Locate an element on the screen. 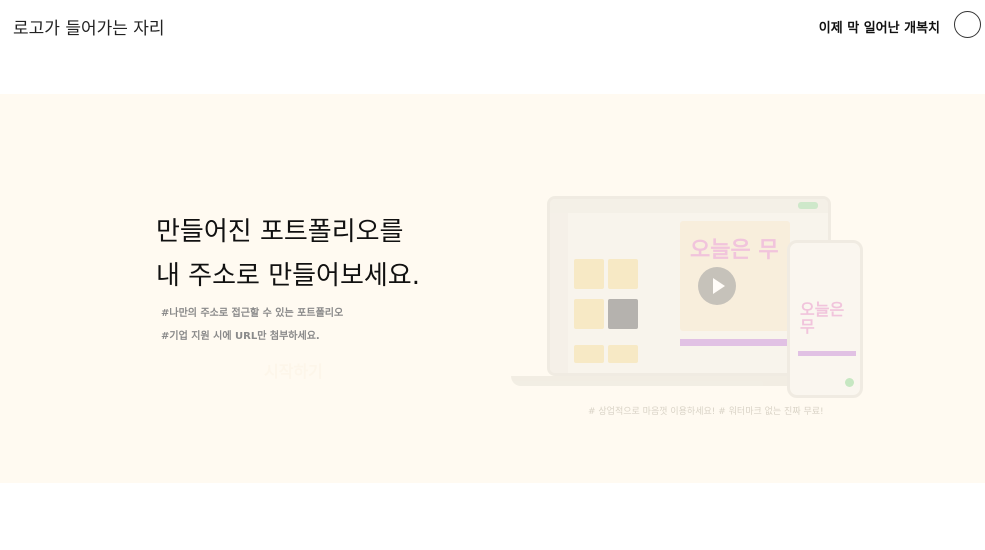  hero-headline: 만들어진 포트폴리오를 내 주소로 만들어보세요. is located at coordinates (288, 254).